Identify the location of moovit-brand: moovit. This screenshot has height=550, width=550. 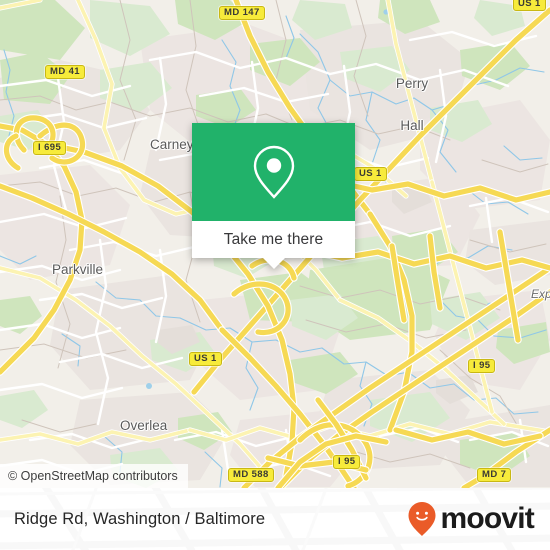
(471, 519).